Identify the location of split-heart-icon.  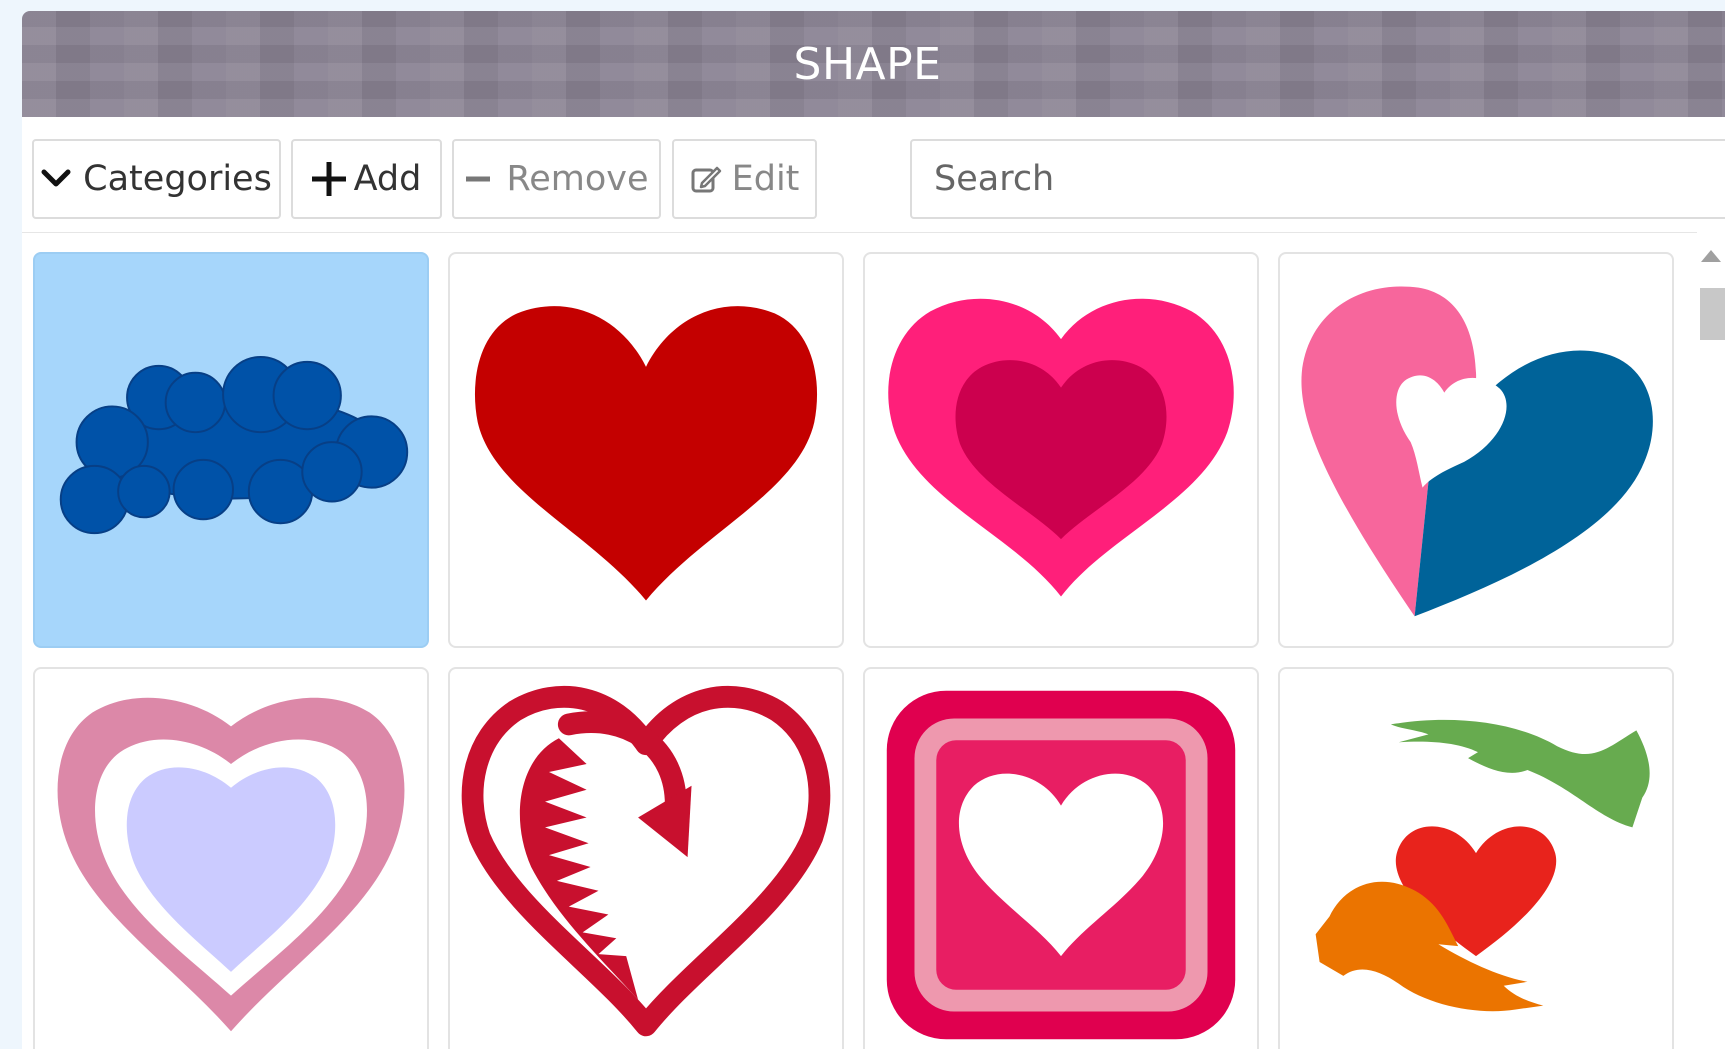
(1477, 451).